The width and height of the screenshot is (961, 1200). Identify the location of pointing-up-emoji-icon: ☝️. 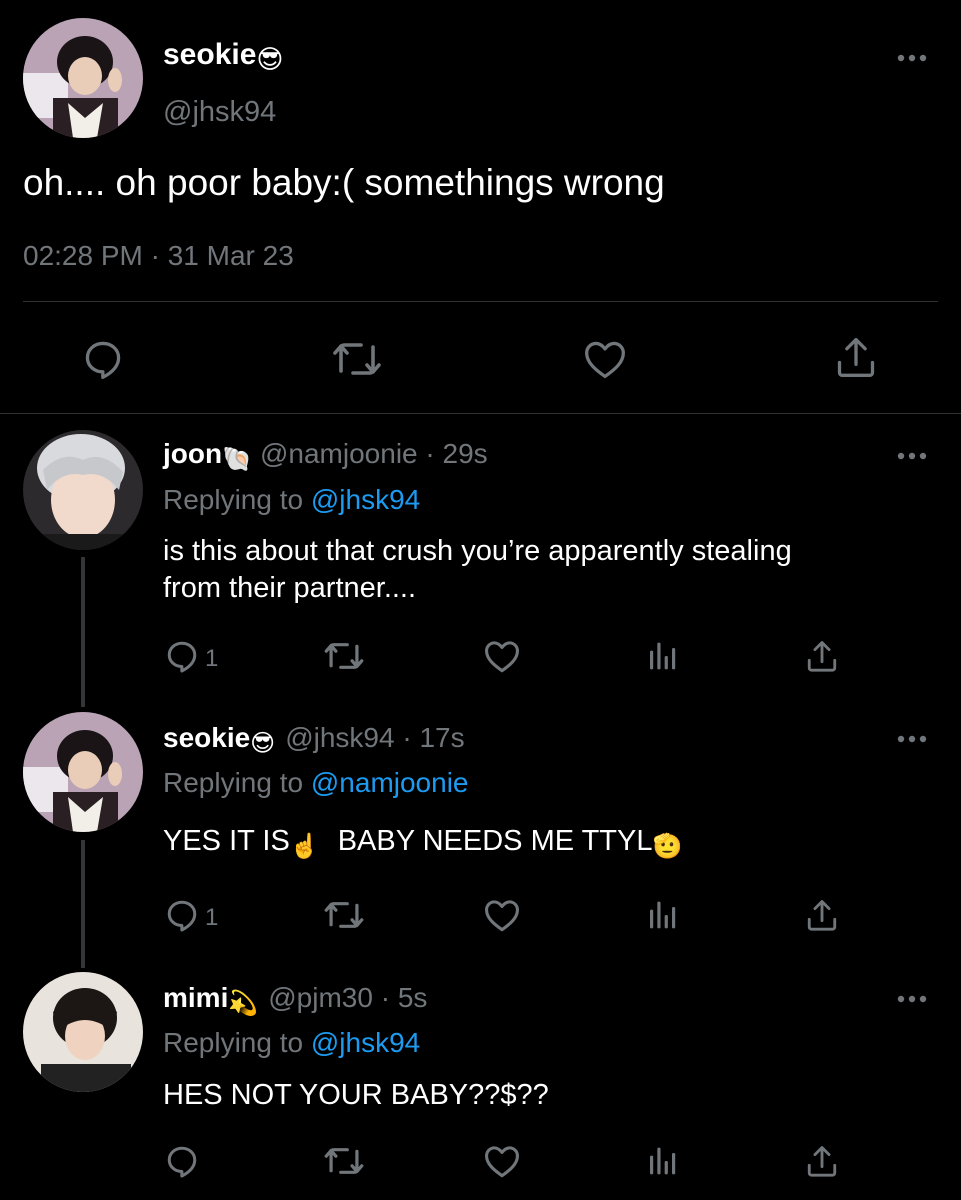
(304, 846).